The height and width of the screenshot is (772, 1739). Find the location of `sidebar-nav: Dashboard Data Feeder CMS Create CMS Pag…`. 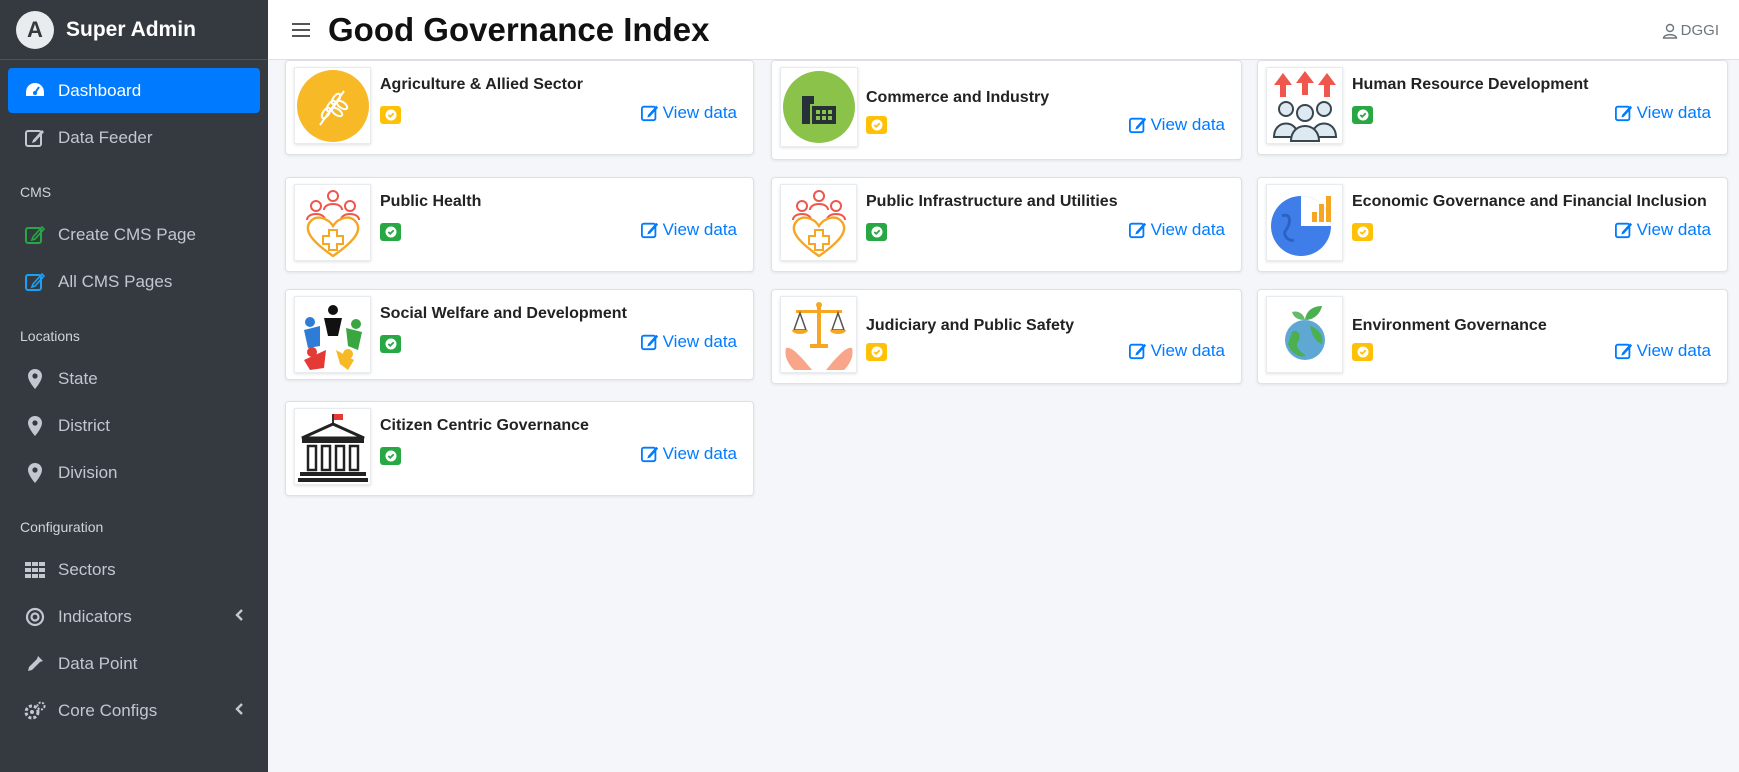

sidebar-nav: Dashboard Data Feeder CMS Create CMS Pag… is located at coordinates (134, 401).